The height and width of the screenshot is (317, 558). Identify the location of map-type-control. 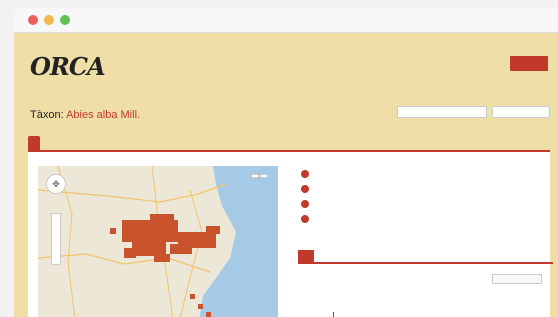
(259, 176).